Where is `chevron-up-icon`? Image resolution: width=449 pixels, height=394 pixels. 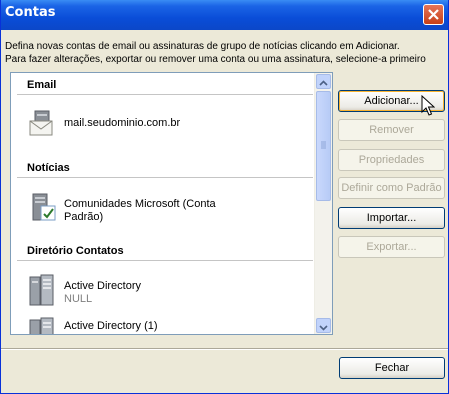
chevron-up-icon is located at coordinates (323, 83).